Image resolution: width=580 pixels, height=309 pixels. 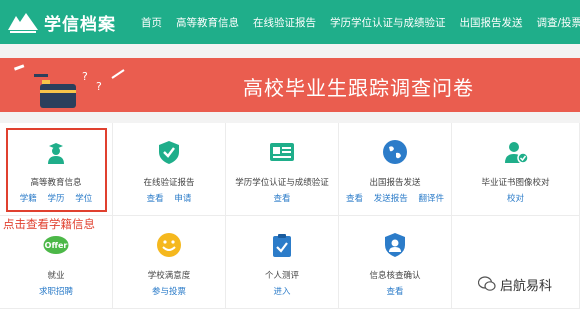 What do you see at coordinates (169, 198) in the screenshot?
I see `service-links: 查看 申请` at bounding box center [169, 198].